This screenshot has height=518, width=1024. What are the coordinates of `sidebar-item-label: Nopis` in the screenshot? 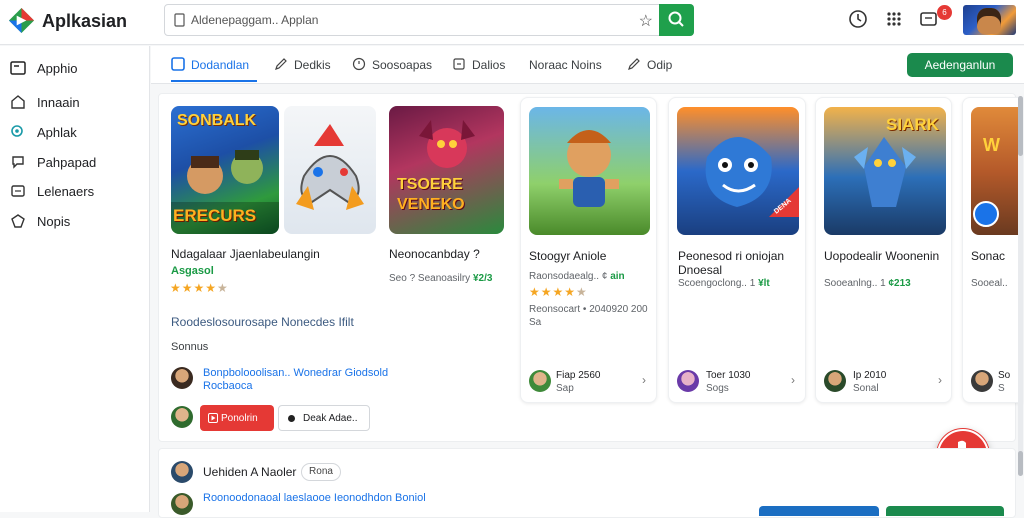 It's located at (54, 221).